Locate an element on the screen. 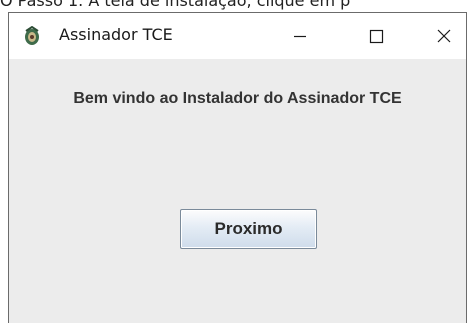 This screenshot has width=476, height=323. close-button is located at coordinates (444, 36).